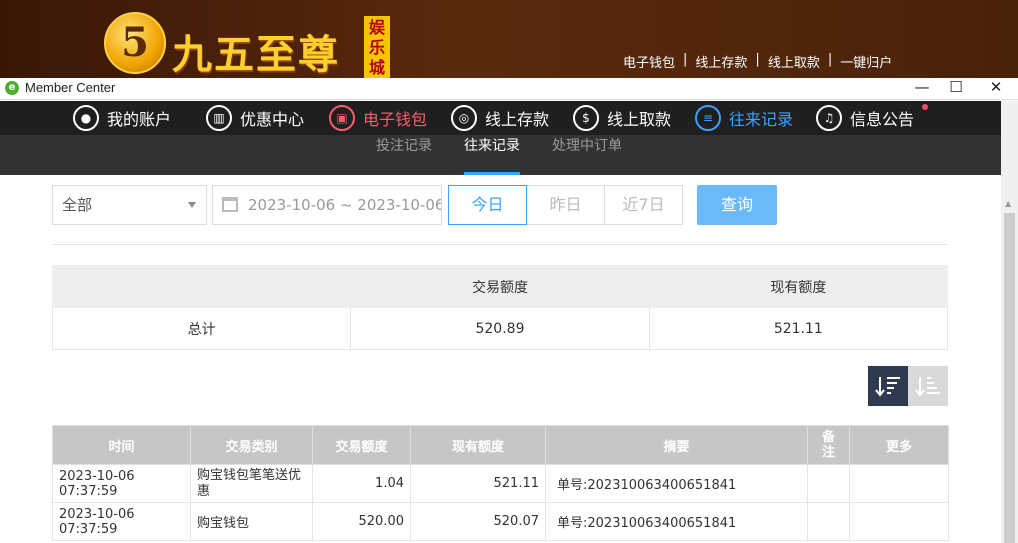  Describe the element at coordinates (478, 483) in the screenshot. I see `row-balance: 521.11` at that location.